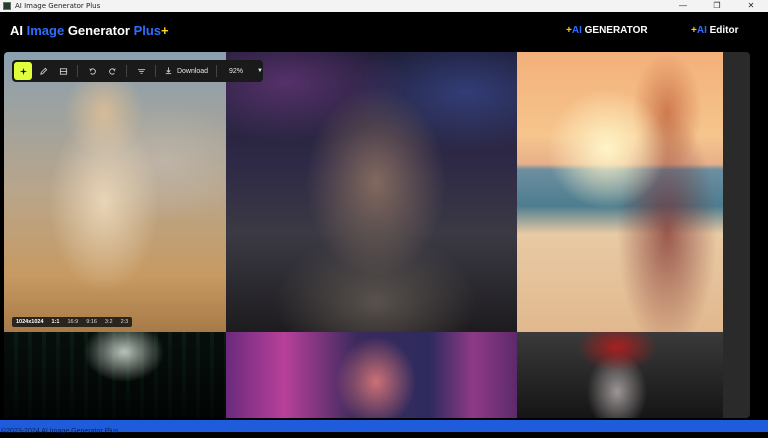 The width and height of the screenshot is (768, 438). I want to click on brand-text-ai: AI, so click(18, 30).